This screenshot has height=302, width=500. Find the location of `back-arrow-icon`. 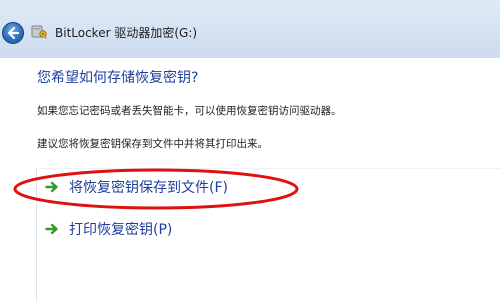

back-arrow-icon is located at coordinates (13, 33).